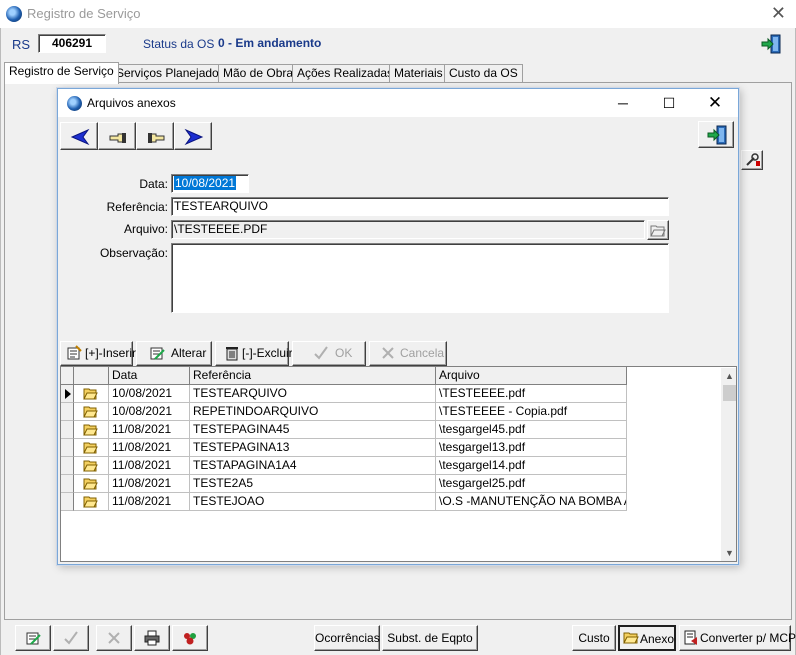  I want to click on main-close-button: ✕, so click(778, 13).